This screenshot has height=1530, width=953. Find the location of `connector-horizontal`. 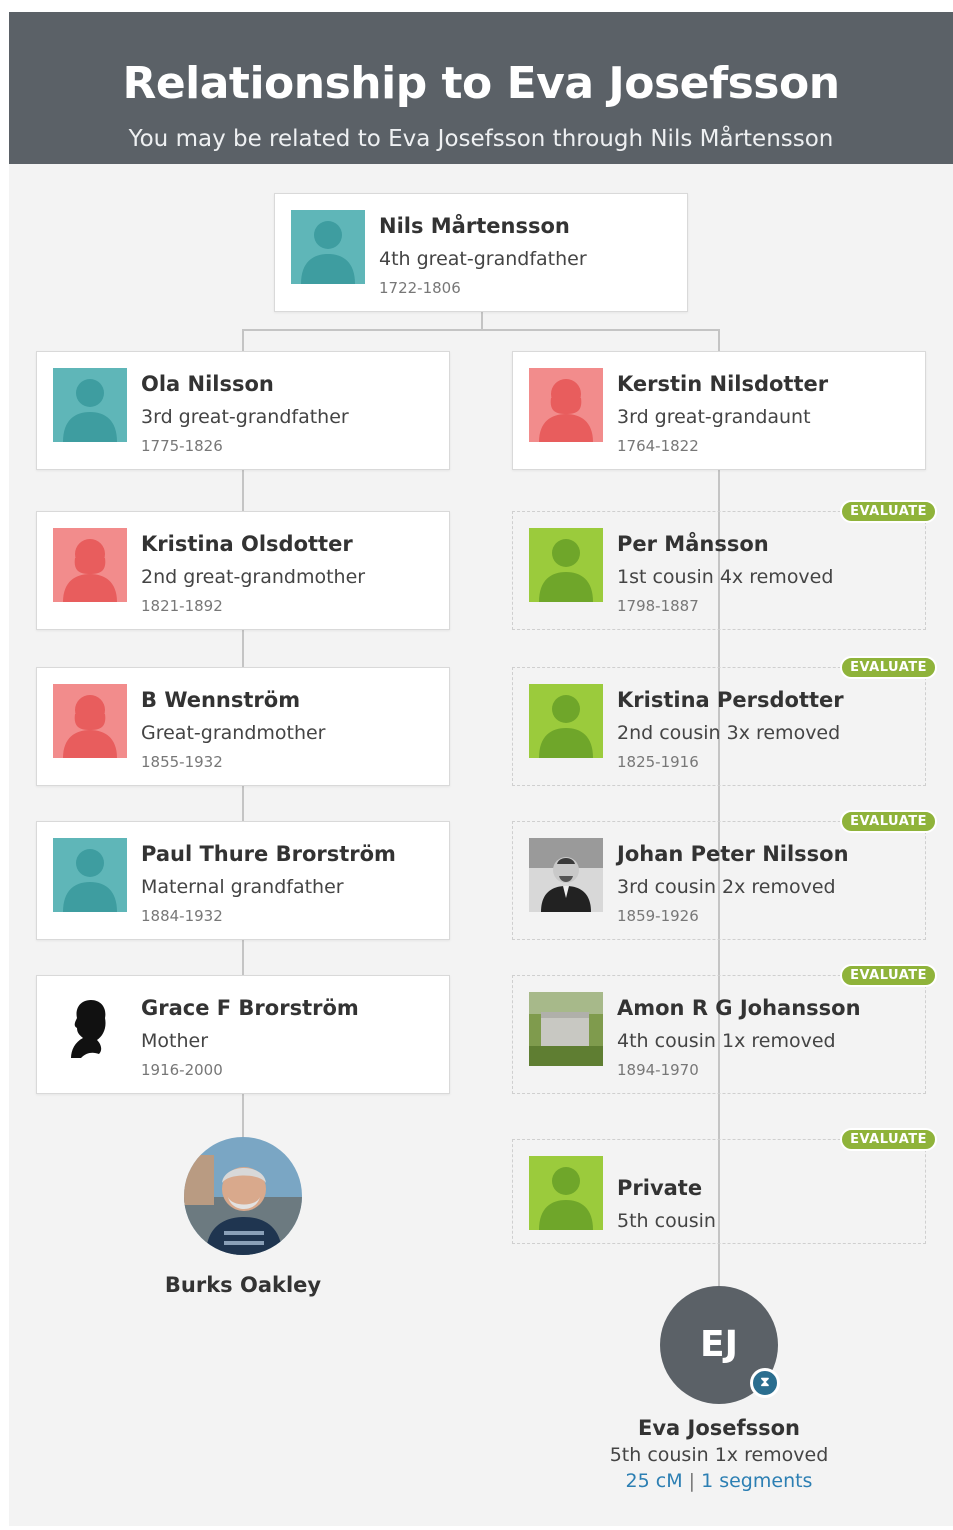

connector-horizontal is located at coordinates (481, 330).